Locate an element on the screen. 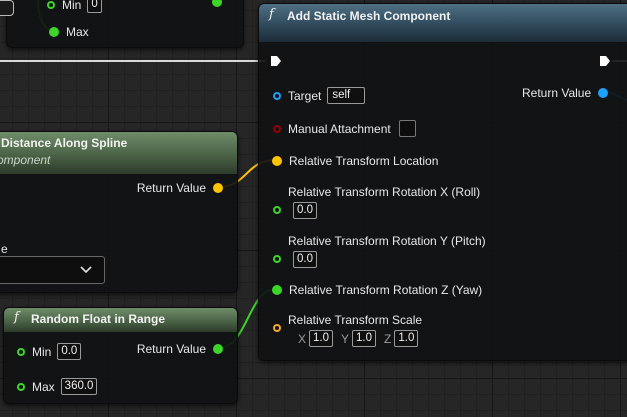  min-value-field: 0.0 is located at coordinates (69, 351).